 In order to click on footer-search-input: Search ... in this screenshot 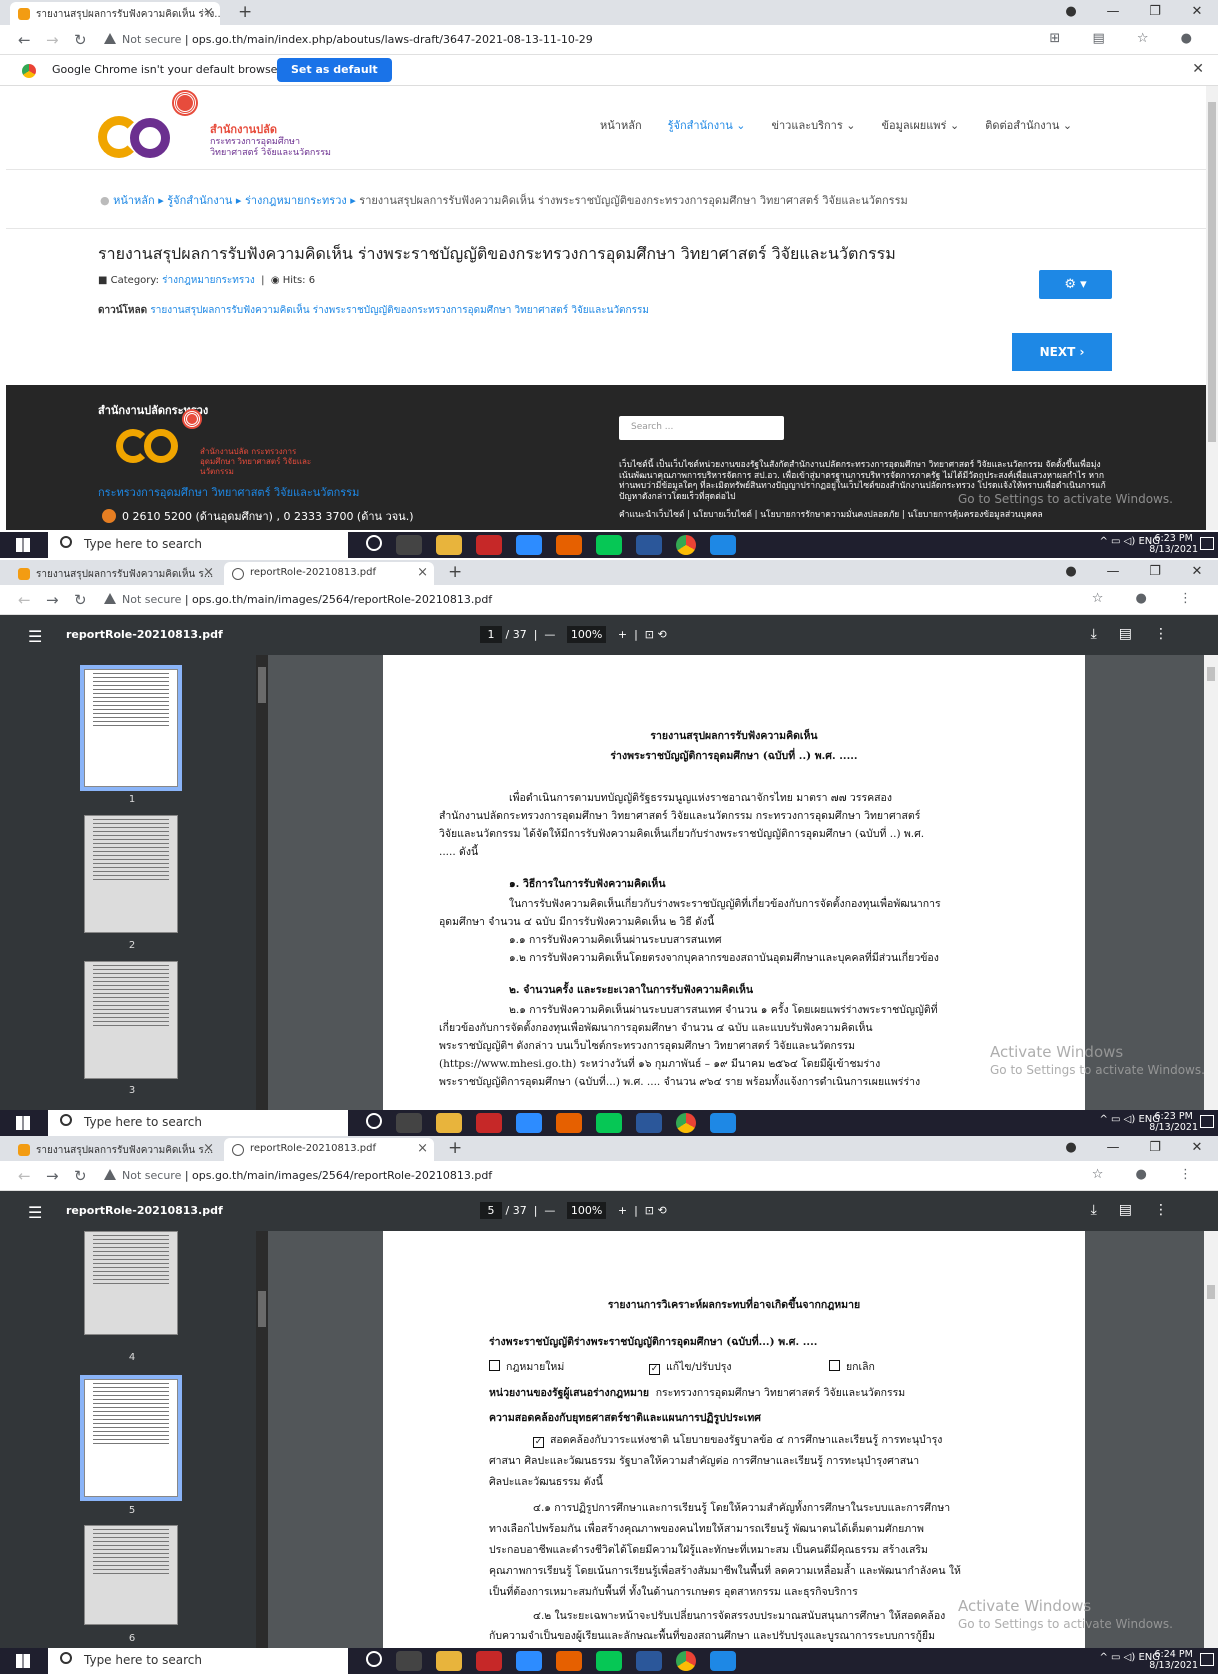, I will do `click(701, 428)`.